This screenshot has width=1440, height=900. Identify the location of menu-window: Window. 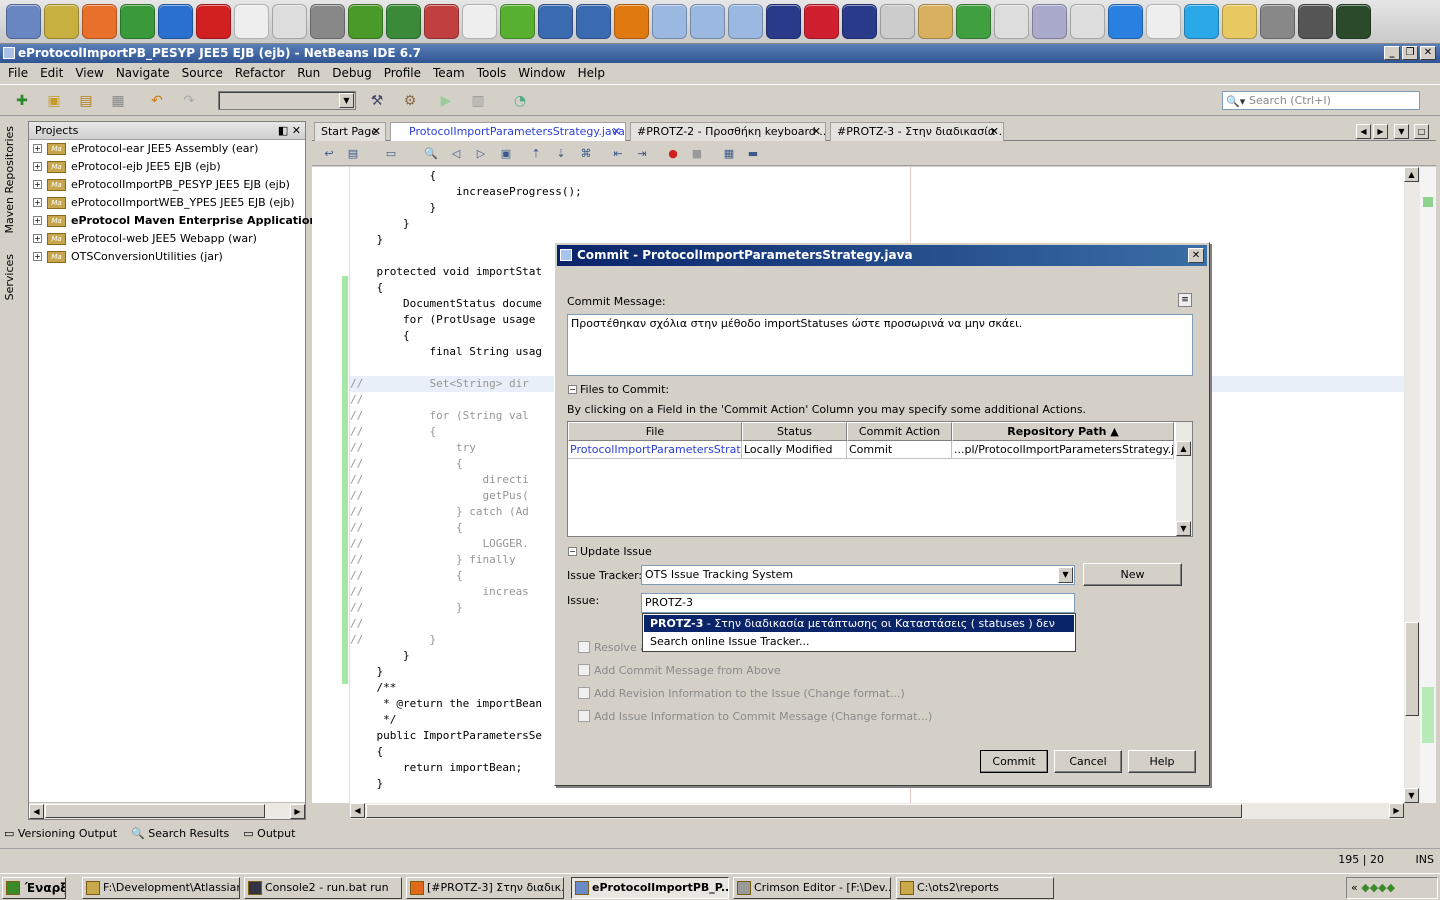
(541, 73).